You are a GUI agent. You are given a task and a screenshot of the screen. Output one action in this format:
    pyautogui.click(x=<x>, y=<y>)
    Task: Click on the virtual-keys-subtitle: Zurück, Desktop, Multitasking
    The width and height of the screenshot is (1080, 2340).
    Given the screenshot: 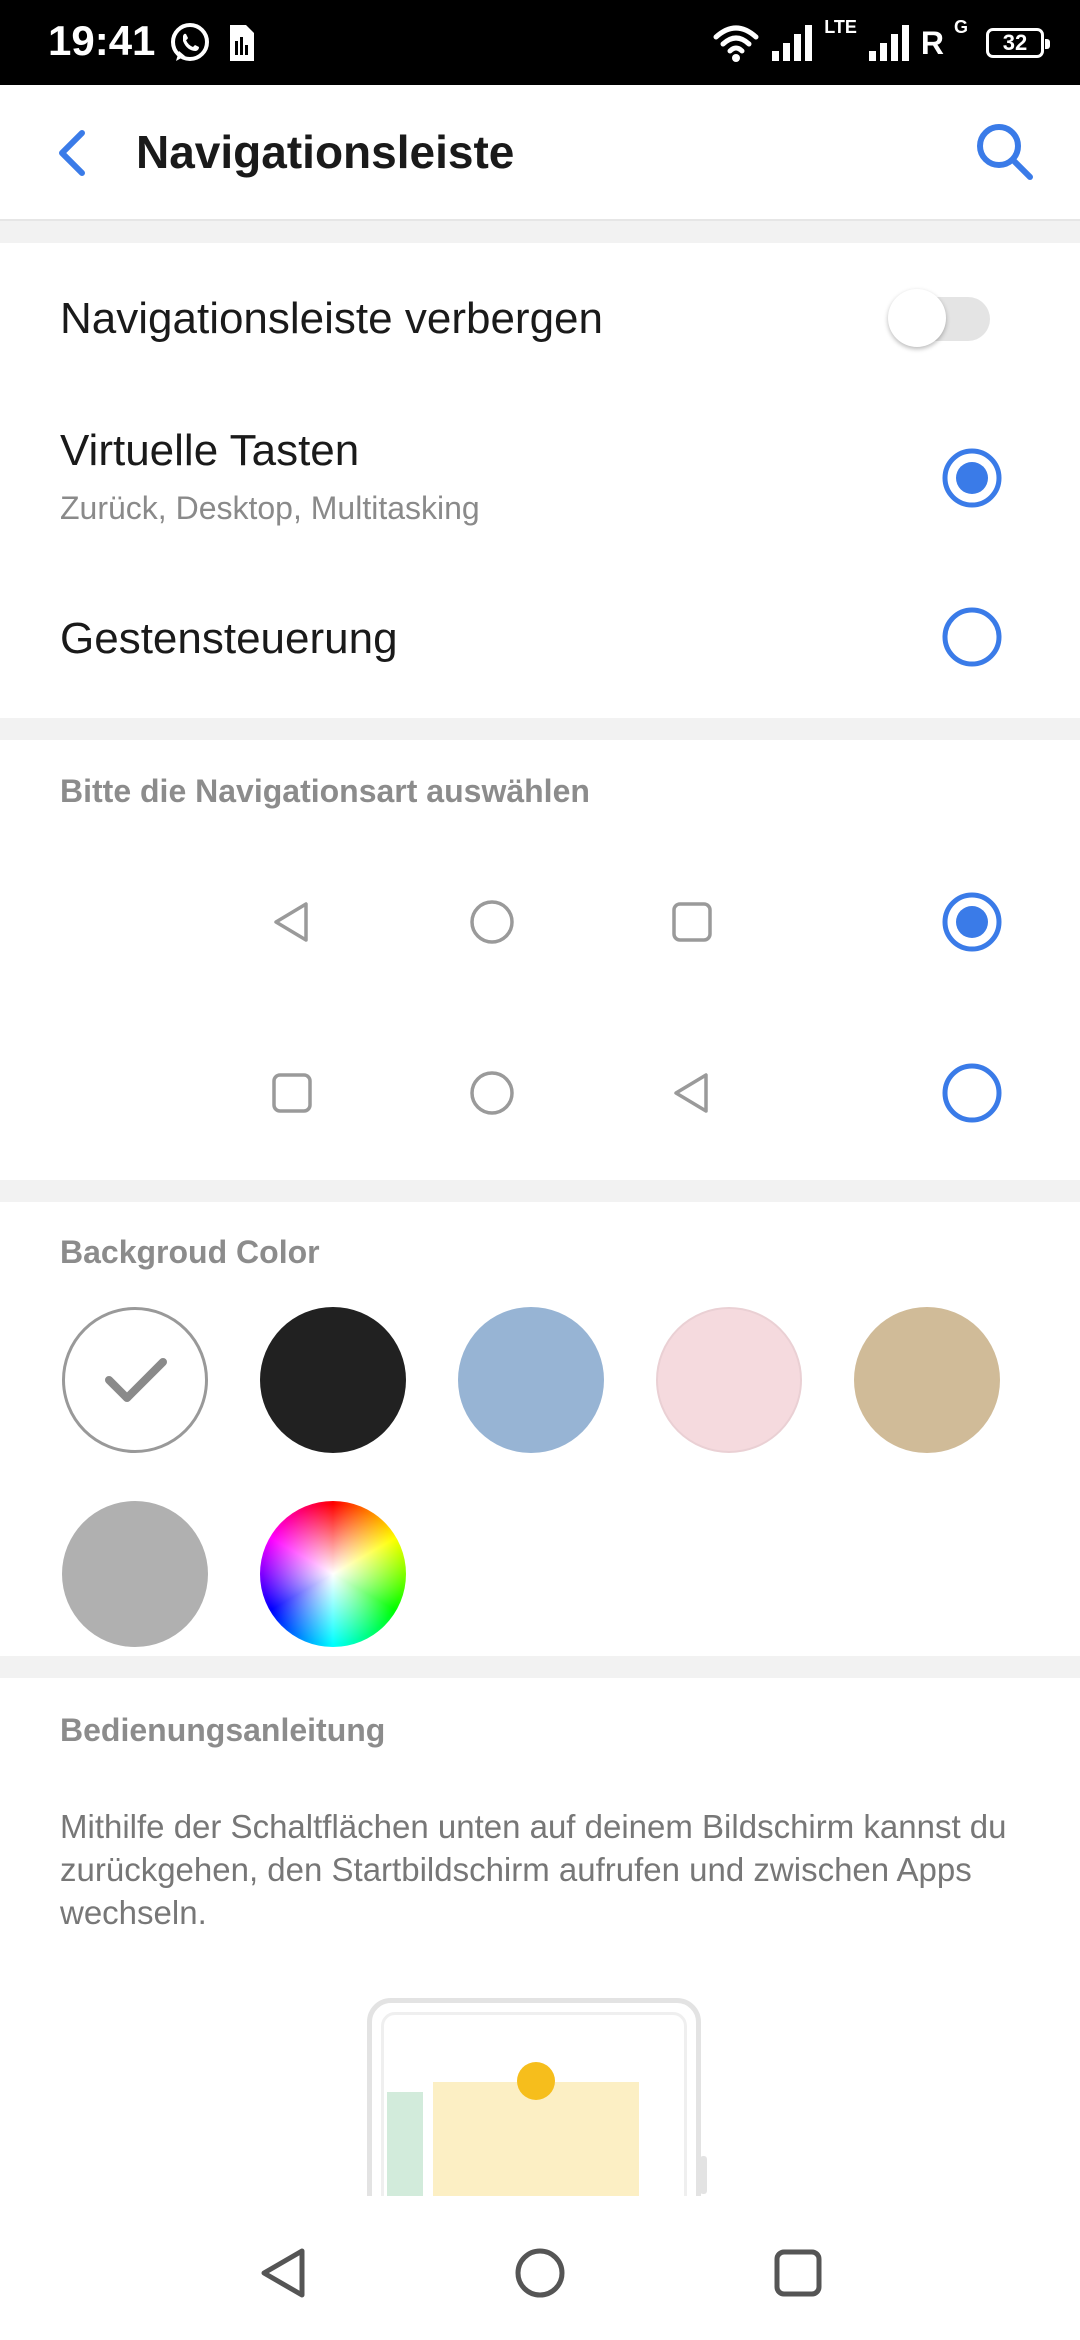 What is the action you would take?
    pyautogui.click(x=270, y=508)
    